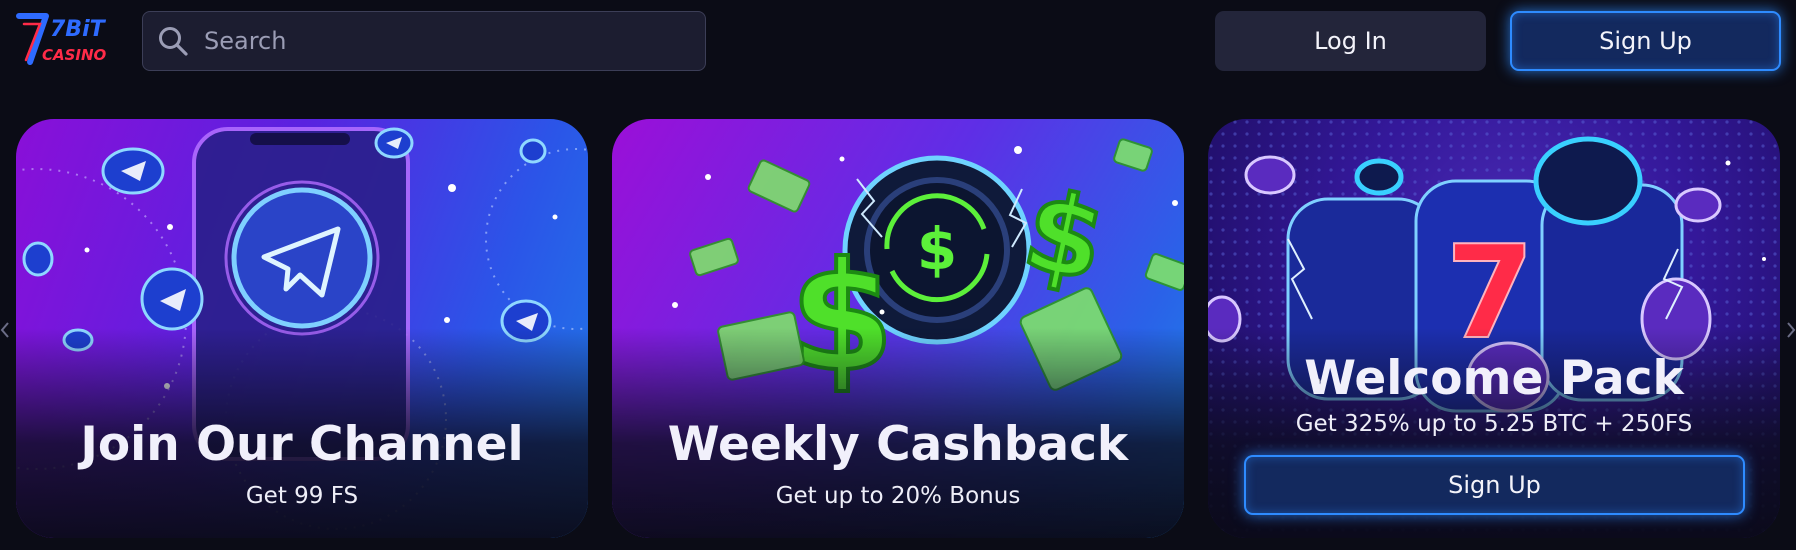 The width and height of the screenshot is (1796, 550). What do you see at coordinates (1350, 41) in the screenshot?
I see `login-button: Log In` at bounding box center [1350, 41].